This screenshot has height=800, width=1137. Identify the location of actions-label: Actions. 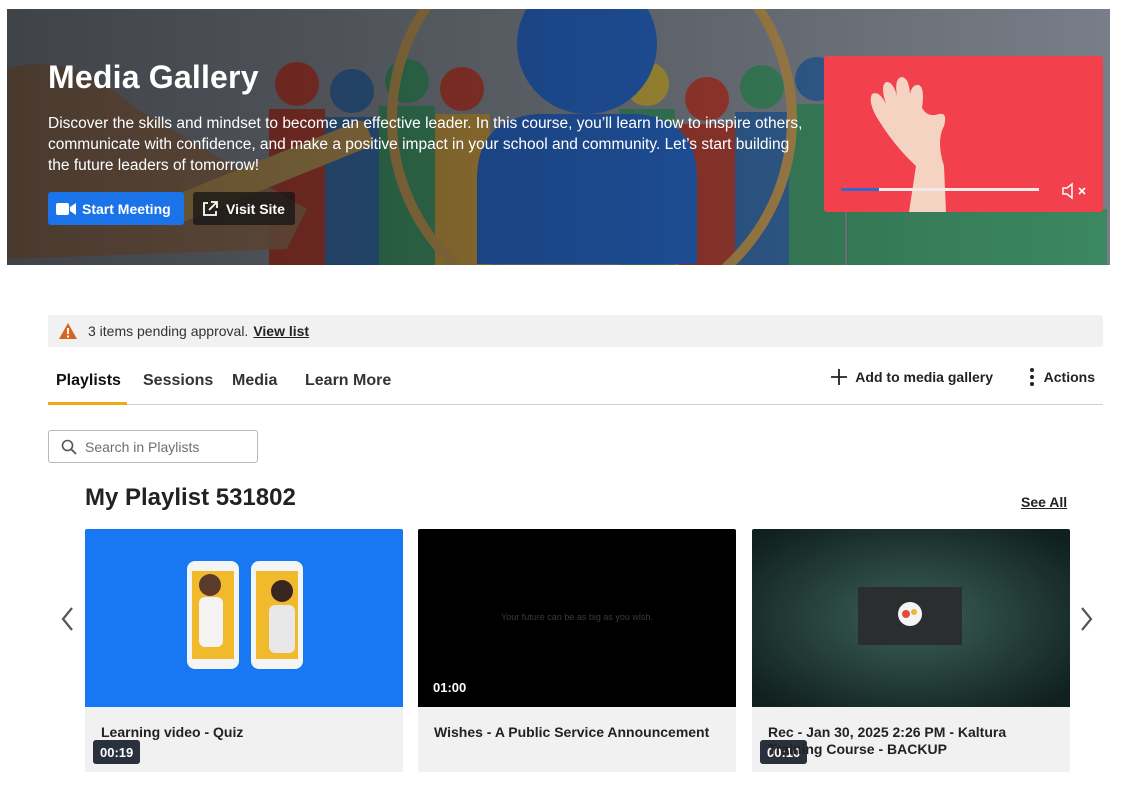
(1069, 377).